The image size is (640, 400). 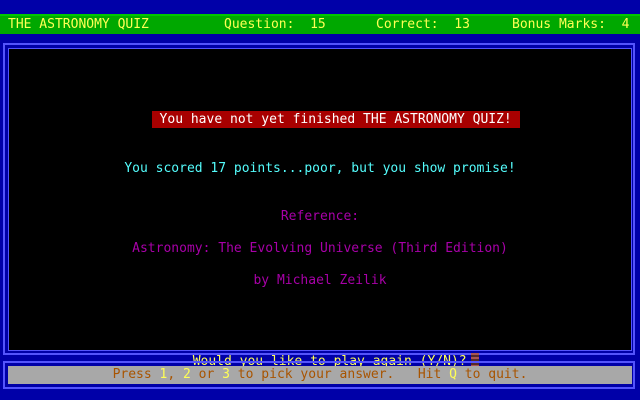 What do you see at coordinates (559, 24) in the screenshot?
I see `bonus-label: Bonus Marks:` at bounding box center [559, 24].